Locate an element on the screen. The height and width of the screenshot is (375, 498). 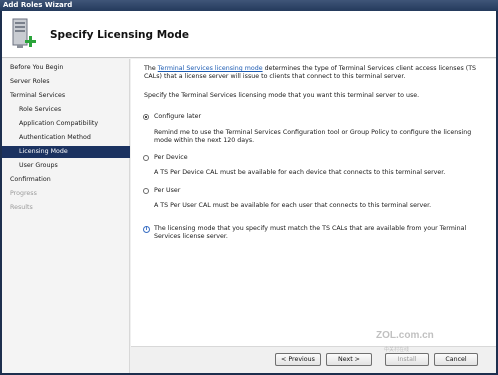
server-roles-icon is located at coordinates (24, 33).